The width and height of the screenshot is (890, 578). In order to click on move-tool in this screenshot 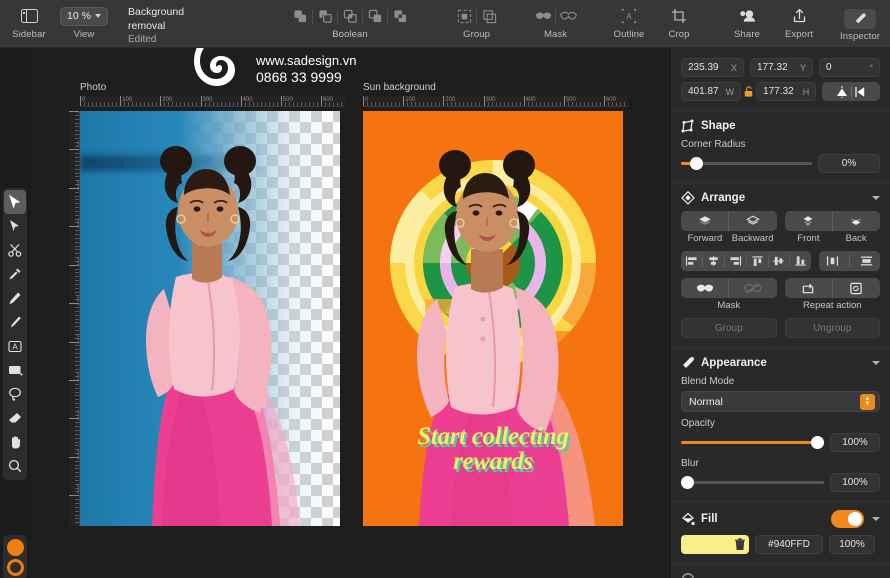, I will do `click(15, 202)`.